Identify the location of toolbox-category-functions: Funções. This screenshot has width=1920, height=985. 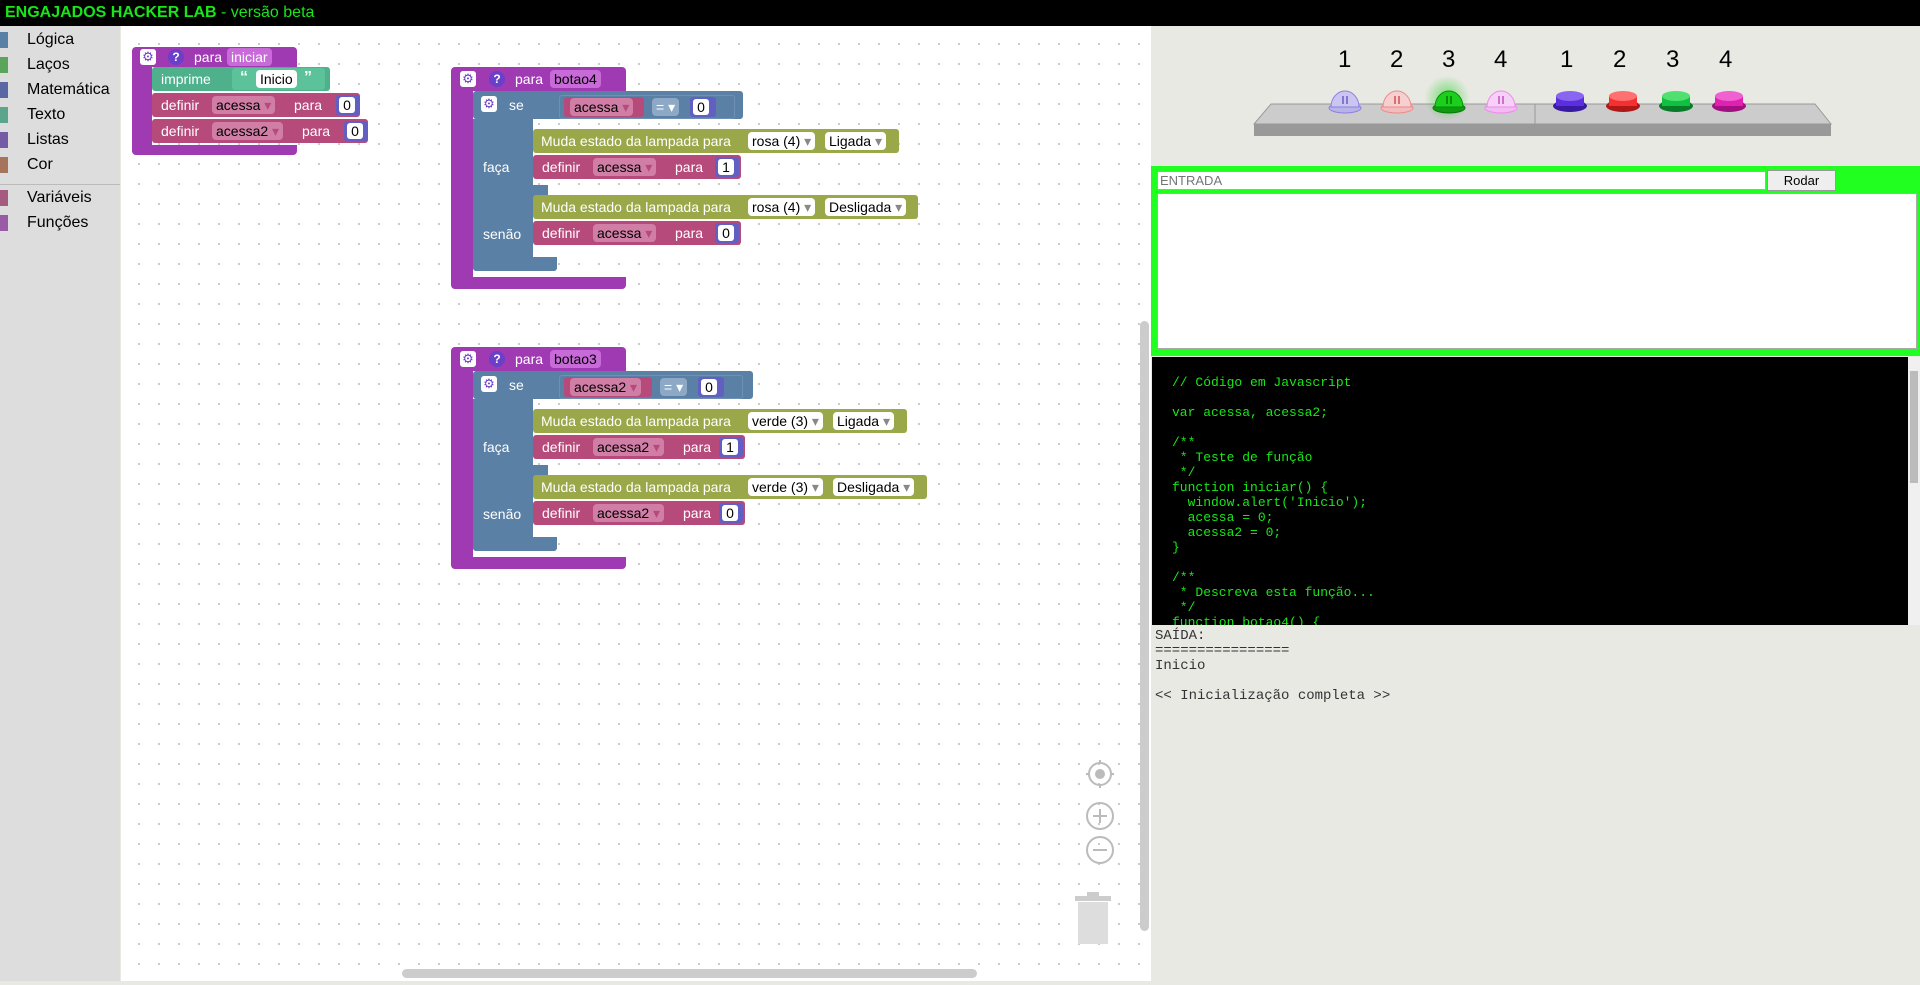
(60, 223).